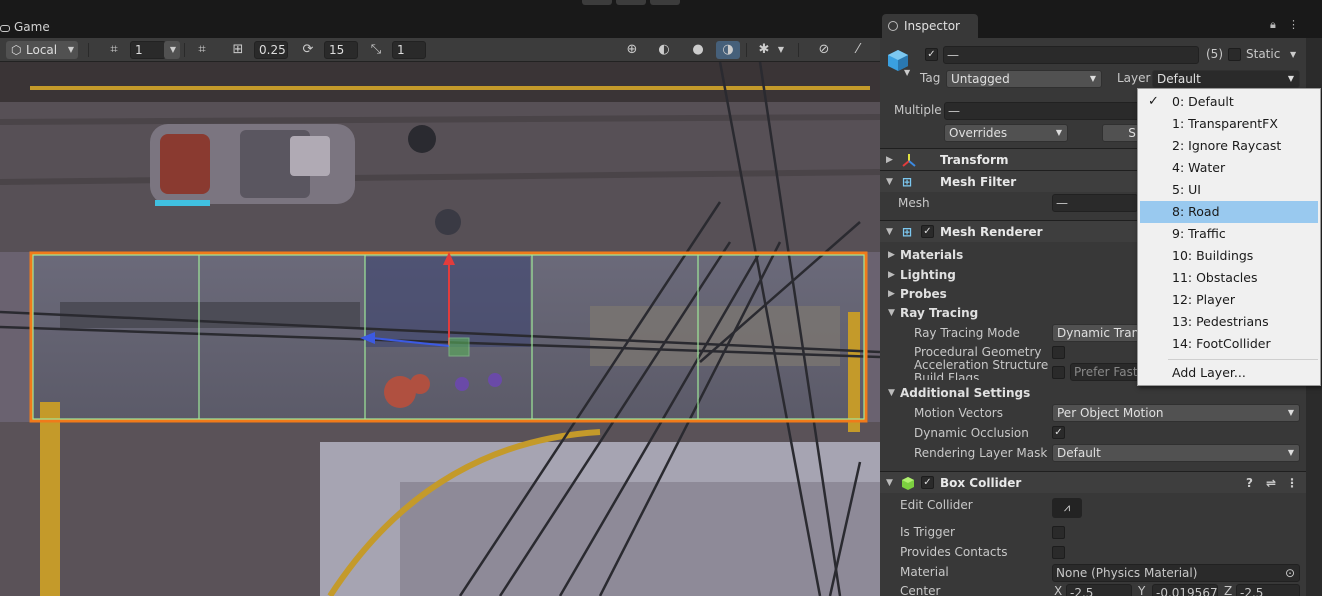  I want to click on prefer-fast-field: Prefer Fast, so click(1105, 372).